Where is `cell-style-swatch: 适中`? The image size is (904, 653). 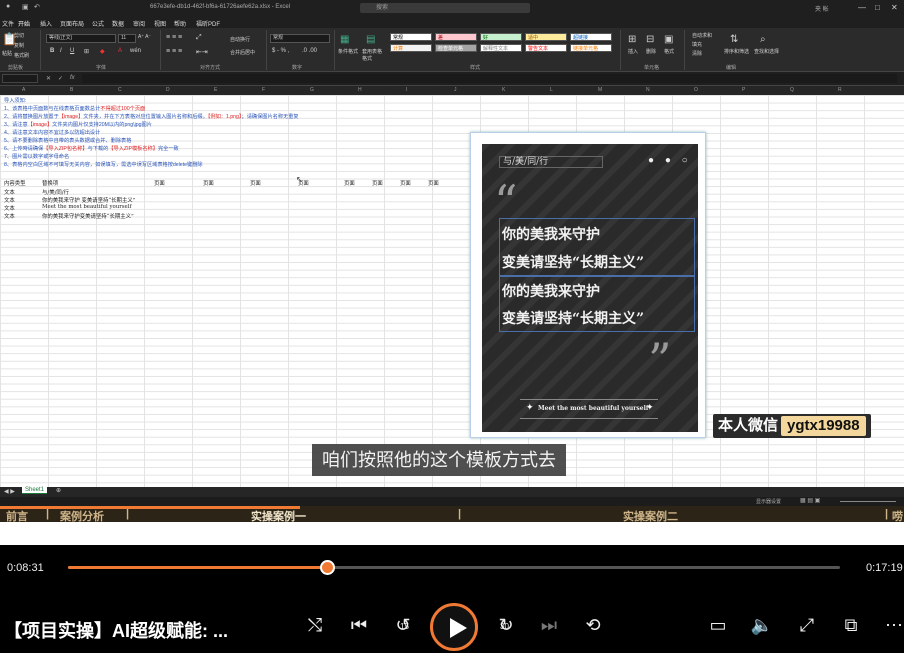 cell-style-swatch: 适中 is located at coordinates (546, 37).